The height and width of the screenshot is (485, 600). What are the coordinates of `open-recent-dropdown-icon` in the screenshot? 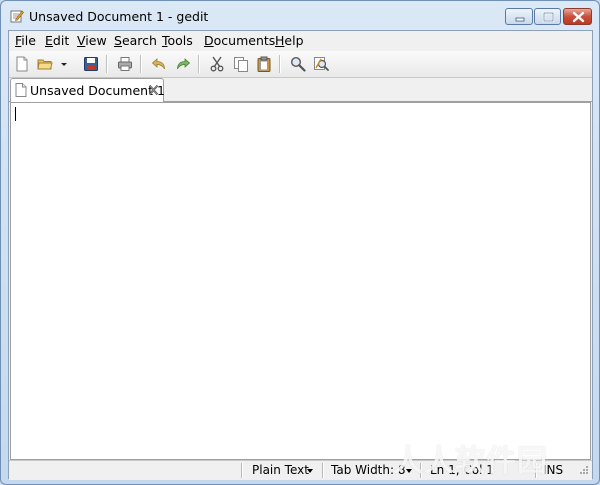 It's located at (64, 64).